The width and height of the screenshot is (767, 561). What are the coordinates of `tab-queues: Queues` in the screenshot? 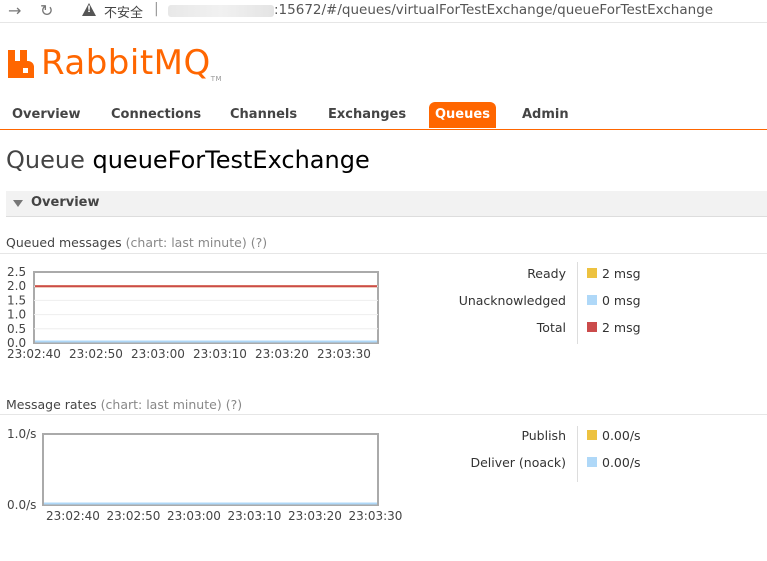 It's located at (462, 115).